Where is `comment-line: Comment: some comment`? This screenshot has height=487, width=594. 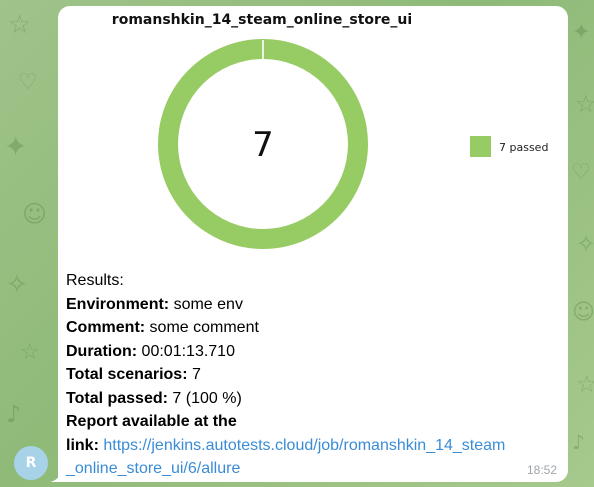 comment-line: Comment: some comment is located at coordinates (316, 328).